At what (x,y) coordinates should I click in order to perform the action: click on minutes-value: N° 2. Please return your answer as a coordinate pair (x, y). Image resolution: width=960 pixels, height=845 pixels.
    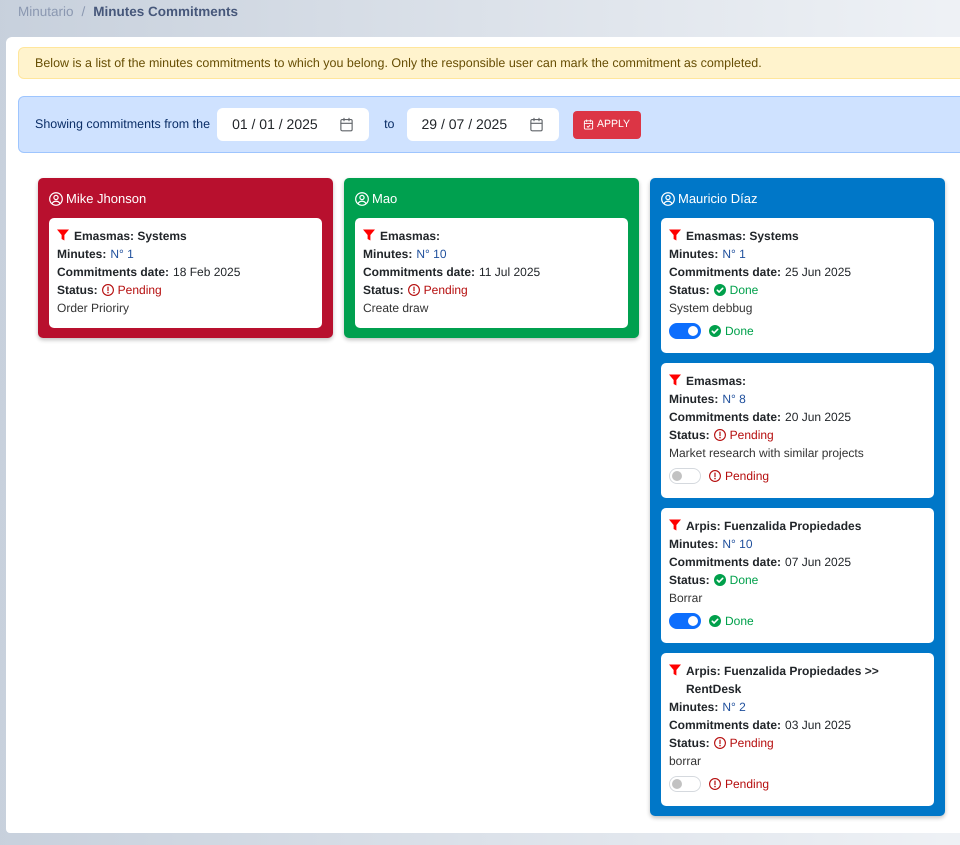
    Looking at the image, I should click on (734, 707).